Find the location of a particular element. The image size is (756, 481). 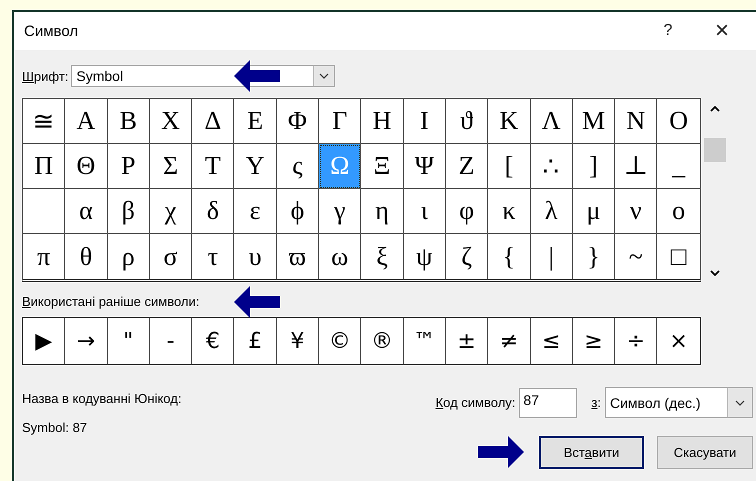

symbol-cell: ω is located at coordinates (340, 256).